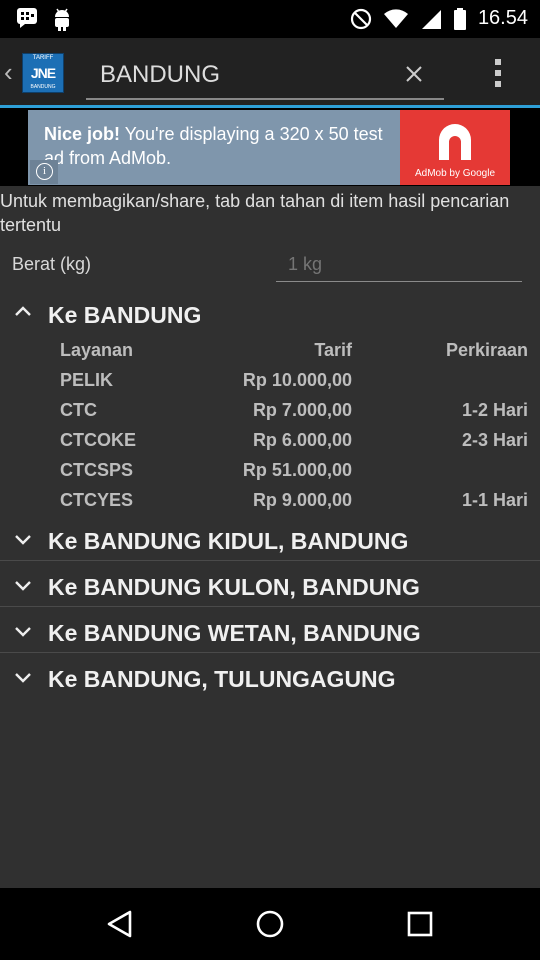 Image resolution: width=540 pixels, height=960 pixels. I want to click on group-title: Ke BANDUNG KULON, BANDUNG, so click(234, 587).